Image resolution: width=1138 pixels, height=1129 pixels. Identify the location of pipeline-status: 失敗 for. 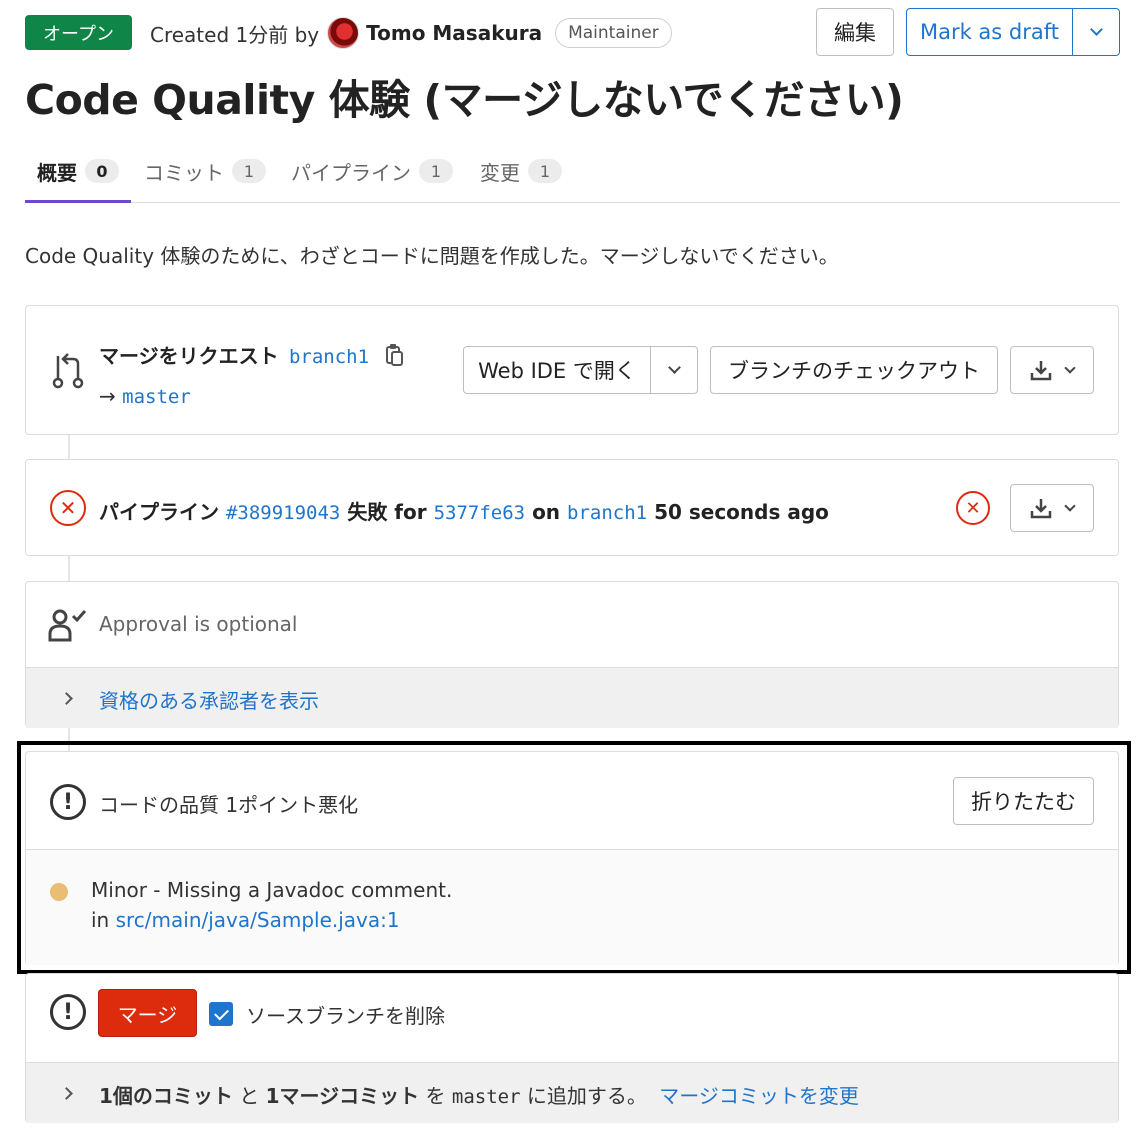
(387, 512).